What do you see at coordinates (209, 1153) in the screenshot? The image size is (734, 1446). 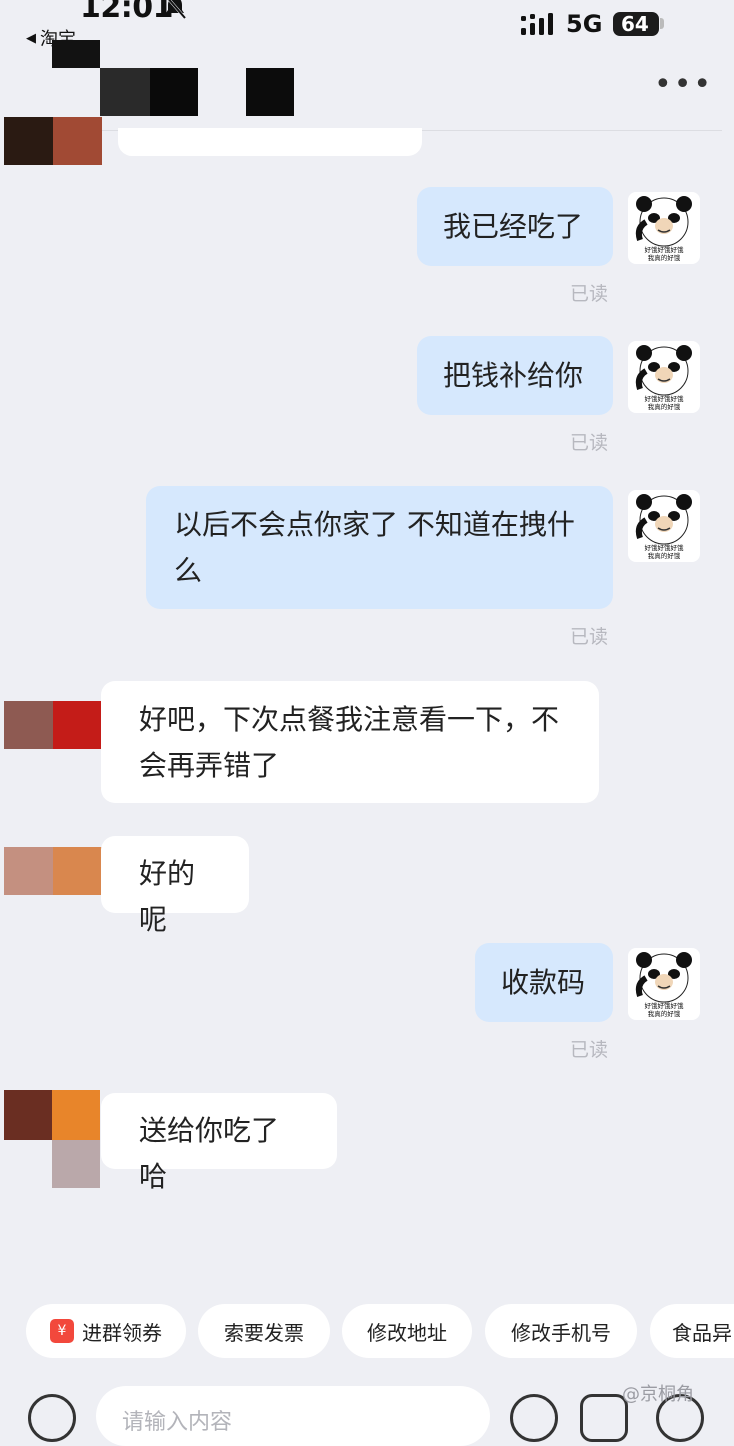 I see `message-text: 送给你吃了哈` at bounding box center [209, 1153].